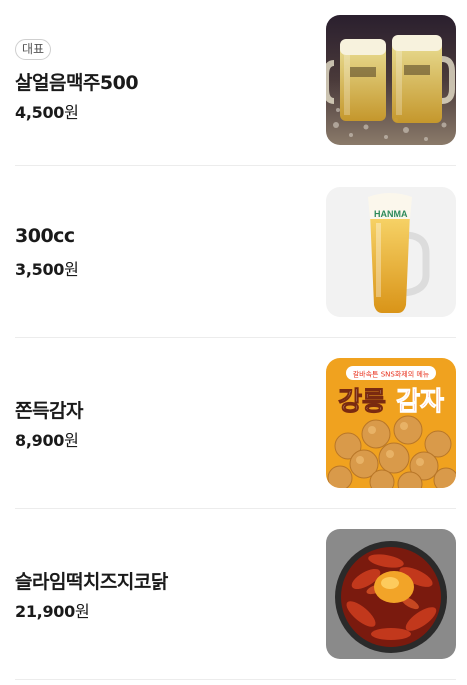 The height and width of the screenshot is (685, 467). What do you see at coordinates (362, 402) in the screenshot?
I see `potato-title-left: 강릉` at bounding box center [362, 402].